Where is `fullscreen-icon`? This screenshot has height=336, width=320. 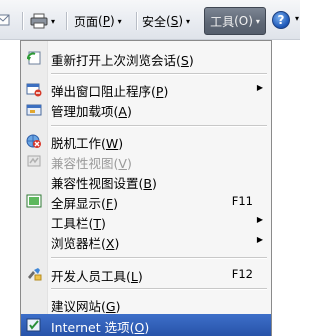
fullscreen-icon is located at coordinates (34, 201).